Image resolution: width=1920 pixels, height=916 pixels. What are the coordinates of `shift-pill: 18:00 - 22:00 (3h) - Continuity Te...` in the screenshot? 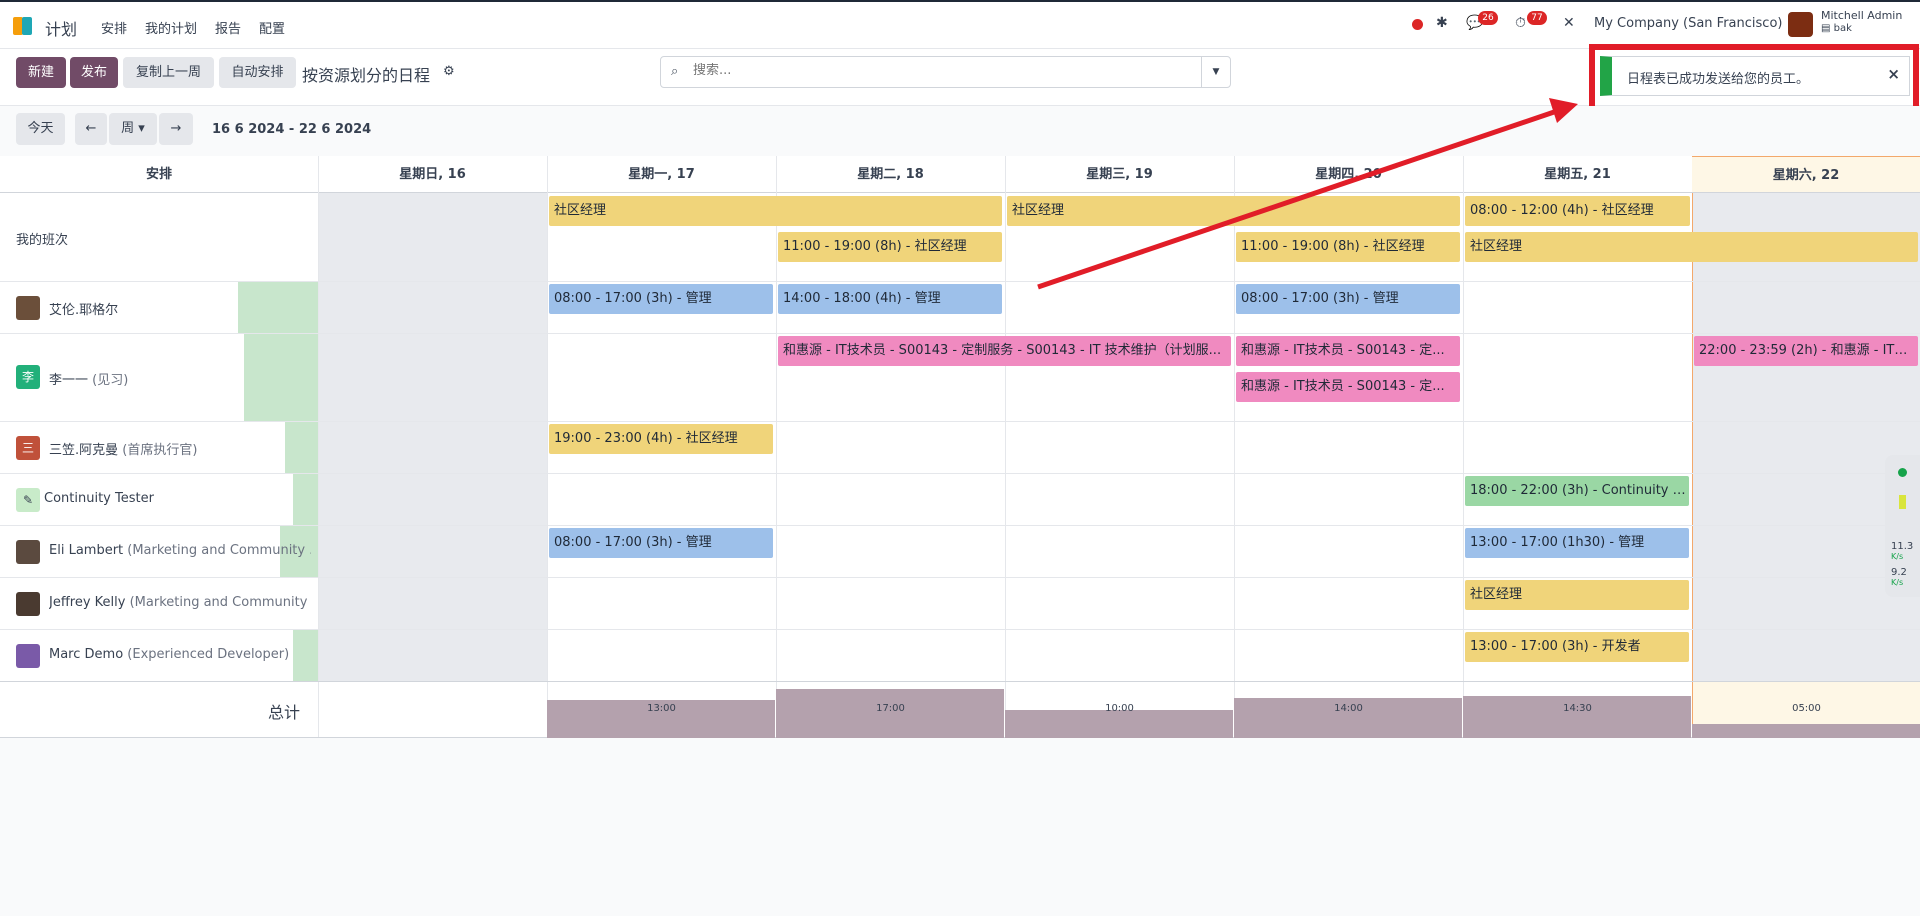 It's located at (1577, 491).